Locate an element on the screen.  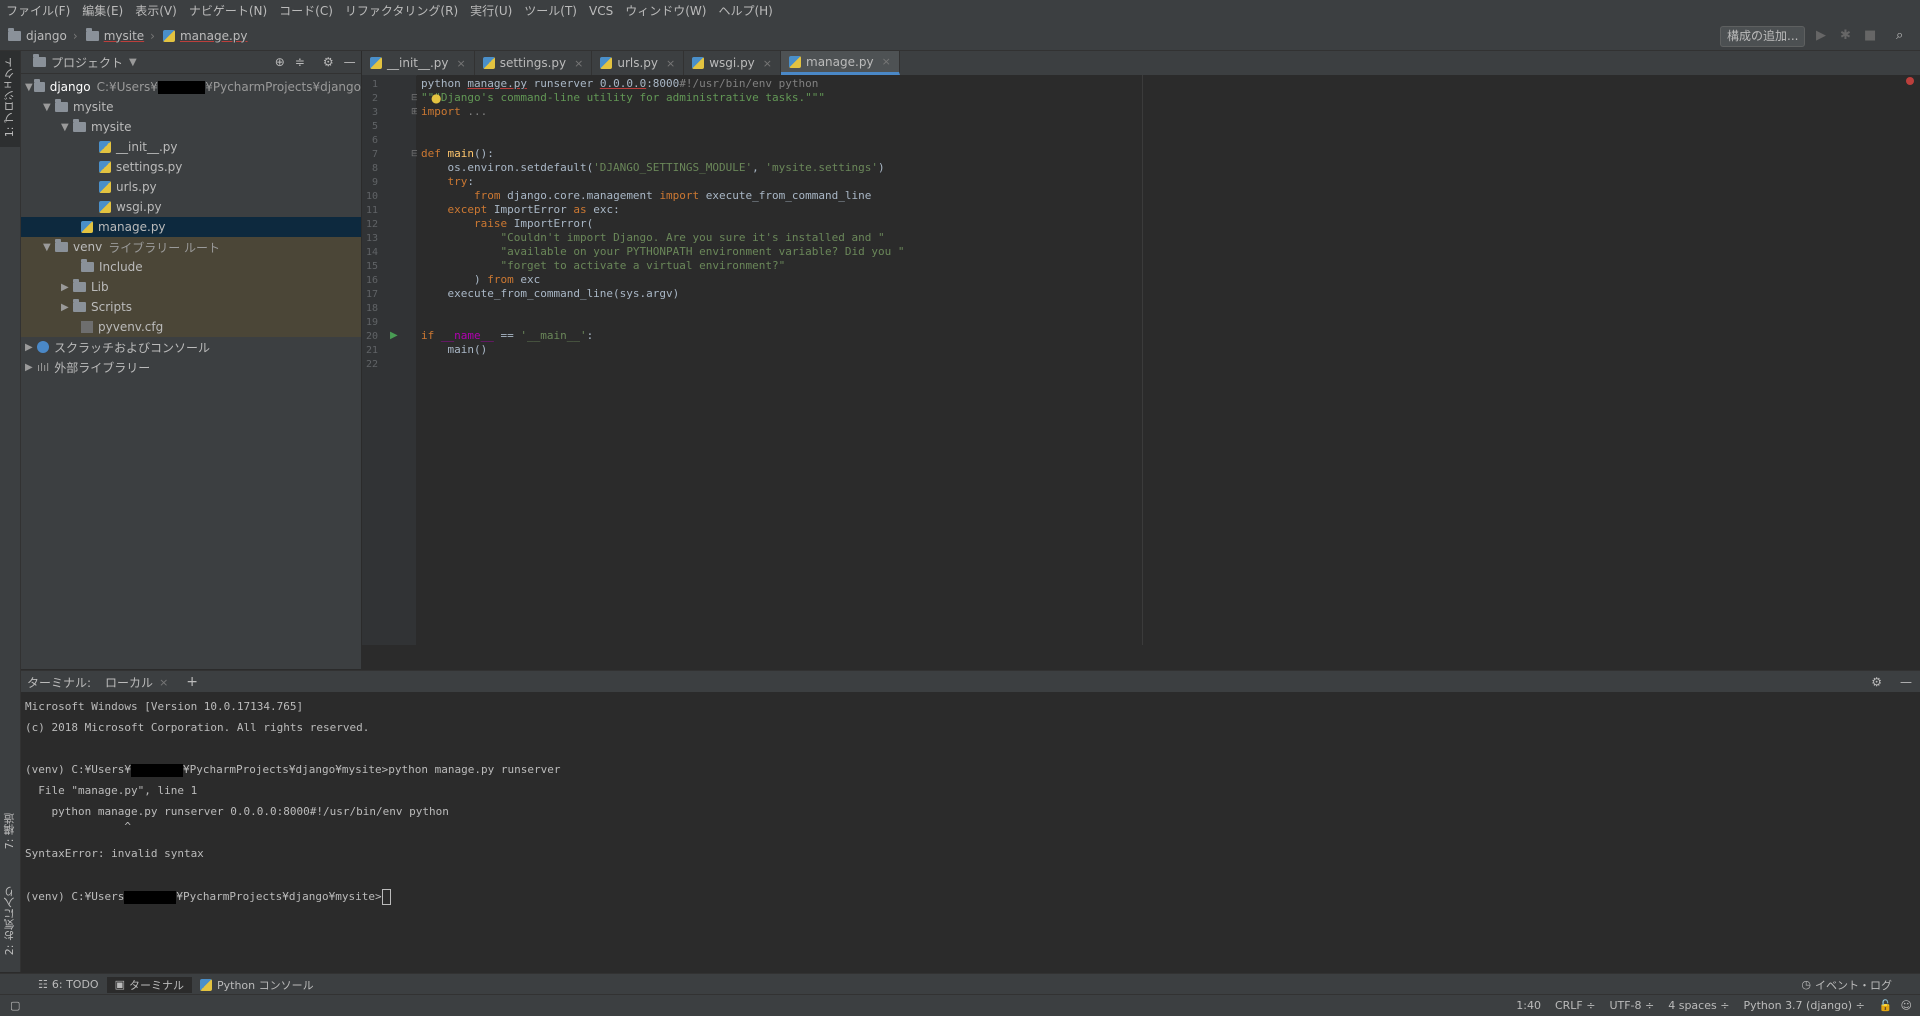
line-number: 6 is located at coordinates (374, 140).